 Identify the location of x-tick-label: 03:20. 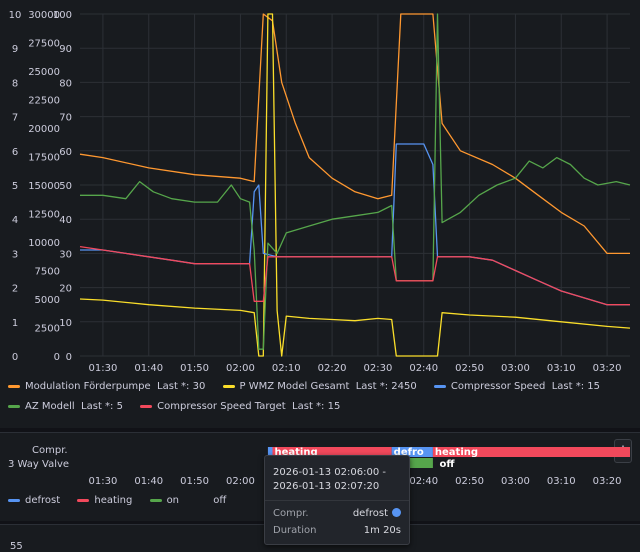
(607, 368).